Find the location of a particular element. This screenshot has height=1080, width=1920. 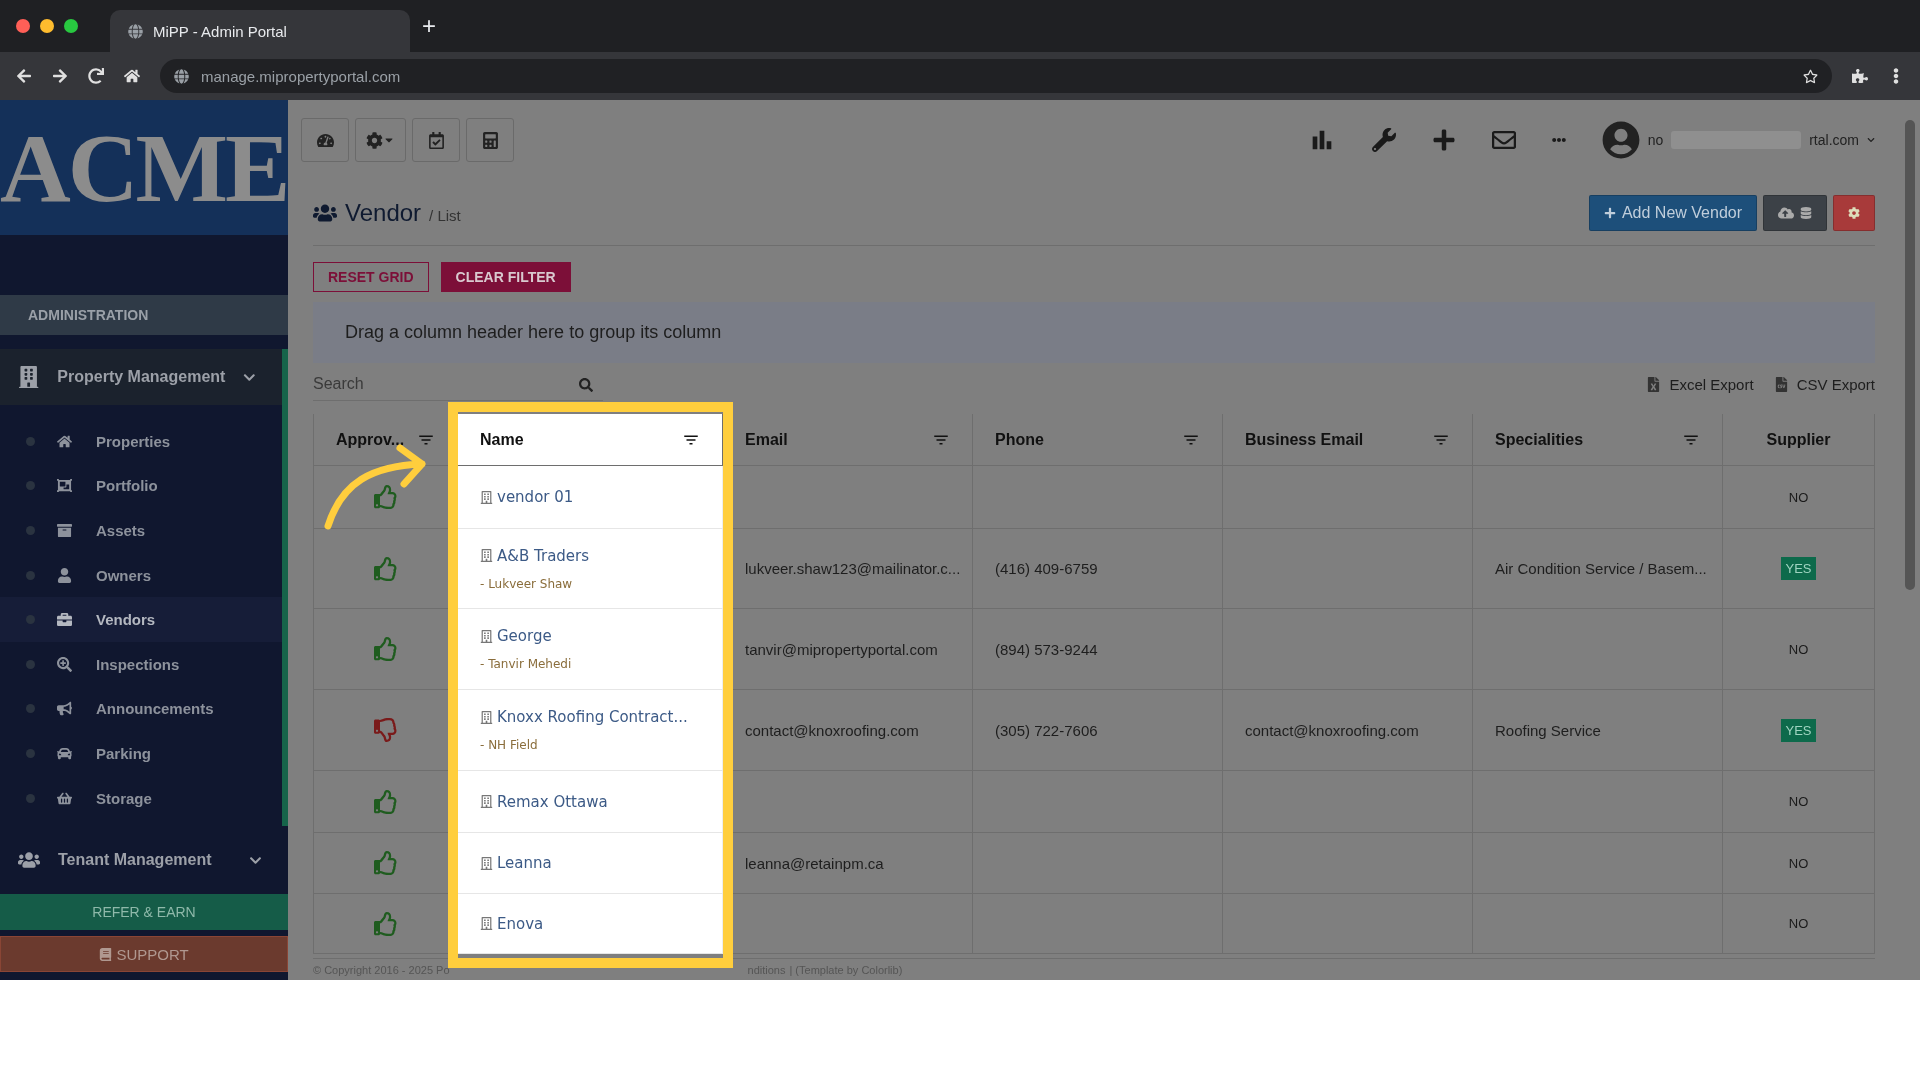

chevron-icon is located at coordinates (1871, 140).